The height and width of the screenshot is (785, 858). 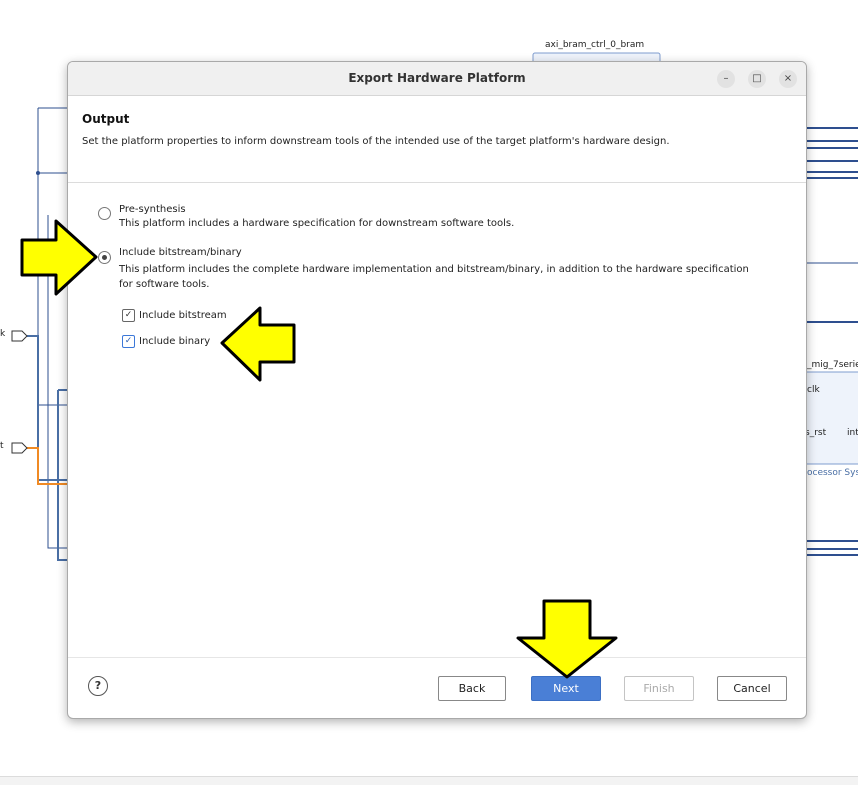 I want to click on arrow-down-icon, so click(x=567, y=639).